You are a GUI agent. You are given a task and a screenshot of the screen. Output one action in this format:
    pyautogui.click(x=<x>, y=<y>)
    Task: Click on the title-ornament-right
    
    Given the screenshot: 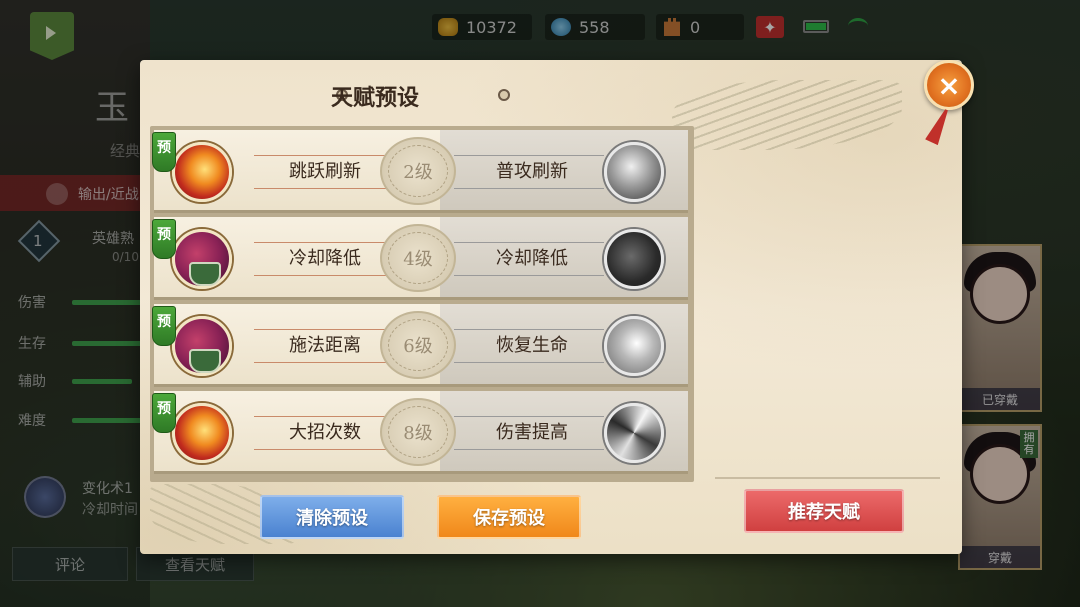 What is the action you would take?
    pyautogui.click(x=504, y=95)
    